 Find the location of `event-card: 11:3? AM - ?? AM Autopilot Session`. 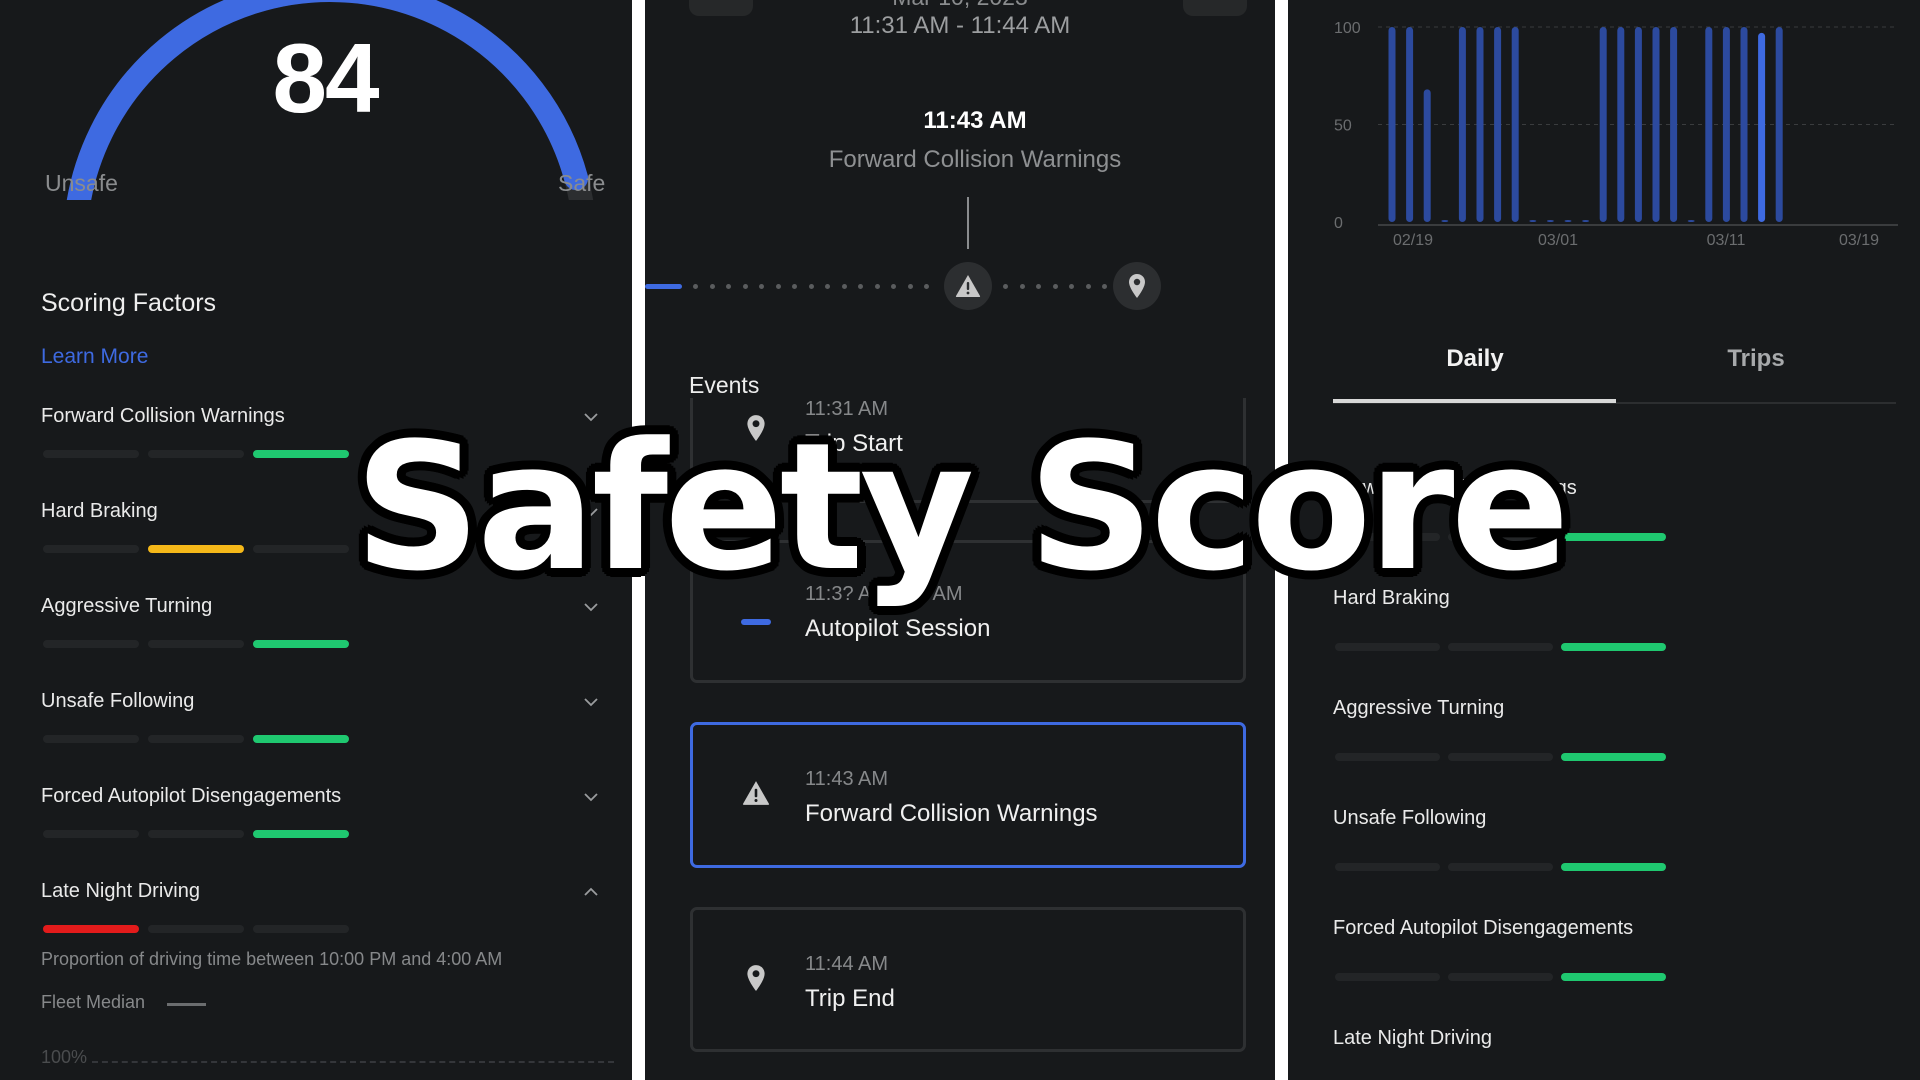

event-card: 11:3? AM - ?? AM Autopilot Session is located at coordinates (968, 611).